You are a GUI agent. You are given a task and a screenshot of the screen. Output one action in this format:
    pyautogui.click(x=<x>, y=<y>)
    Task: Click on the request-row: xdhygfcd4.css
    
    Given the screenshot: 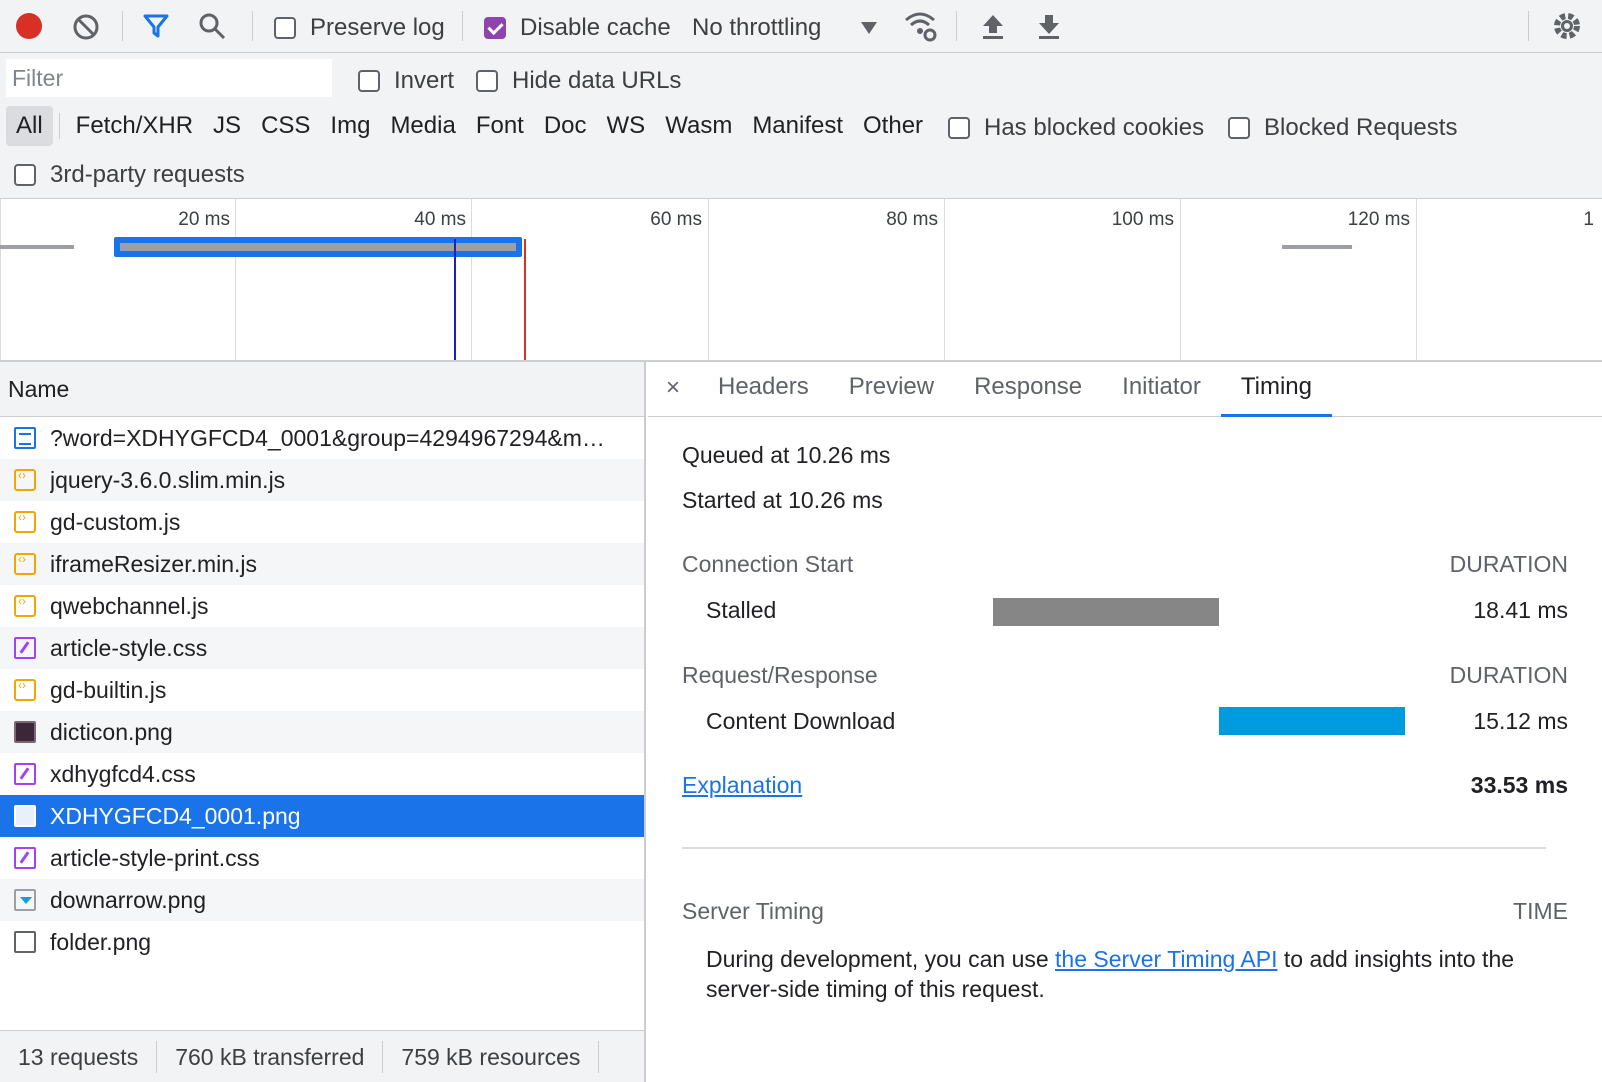 What is the action you would take?
    pyautogui.click(x=322, y=774)
    